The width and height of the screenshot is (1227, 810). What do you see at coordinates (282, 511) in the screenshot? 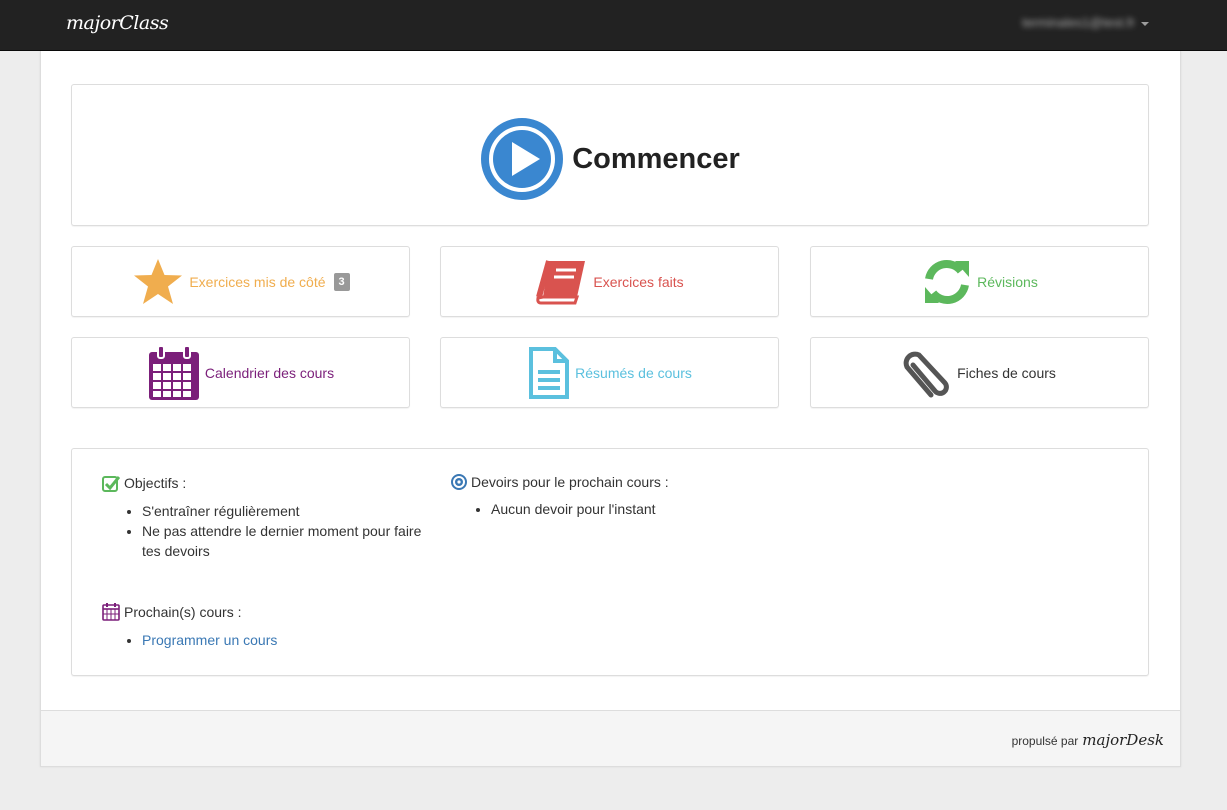
I see `list-item: S'entraîner régulièrement` at bounding box center [282, 511].